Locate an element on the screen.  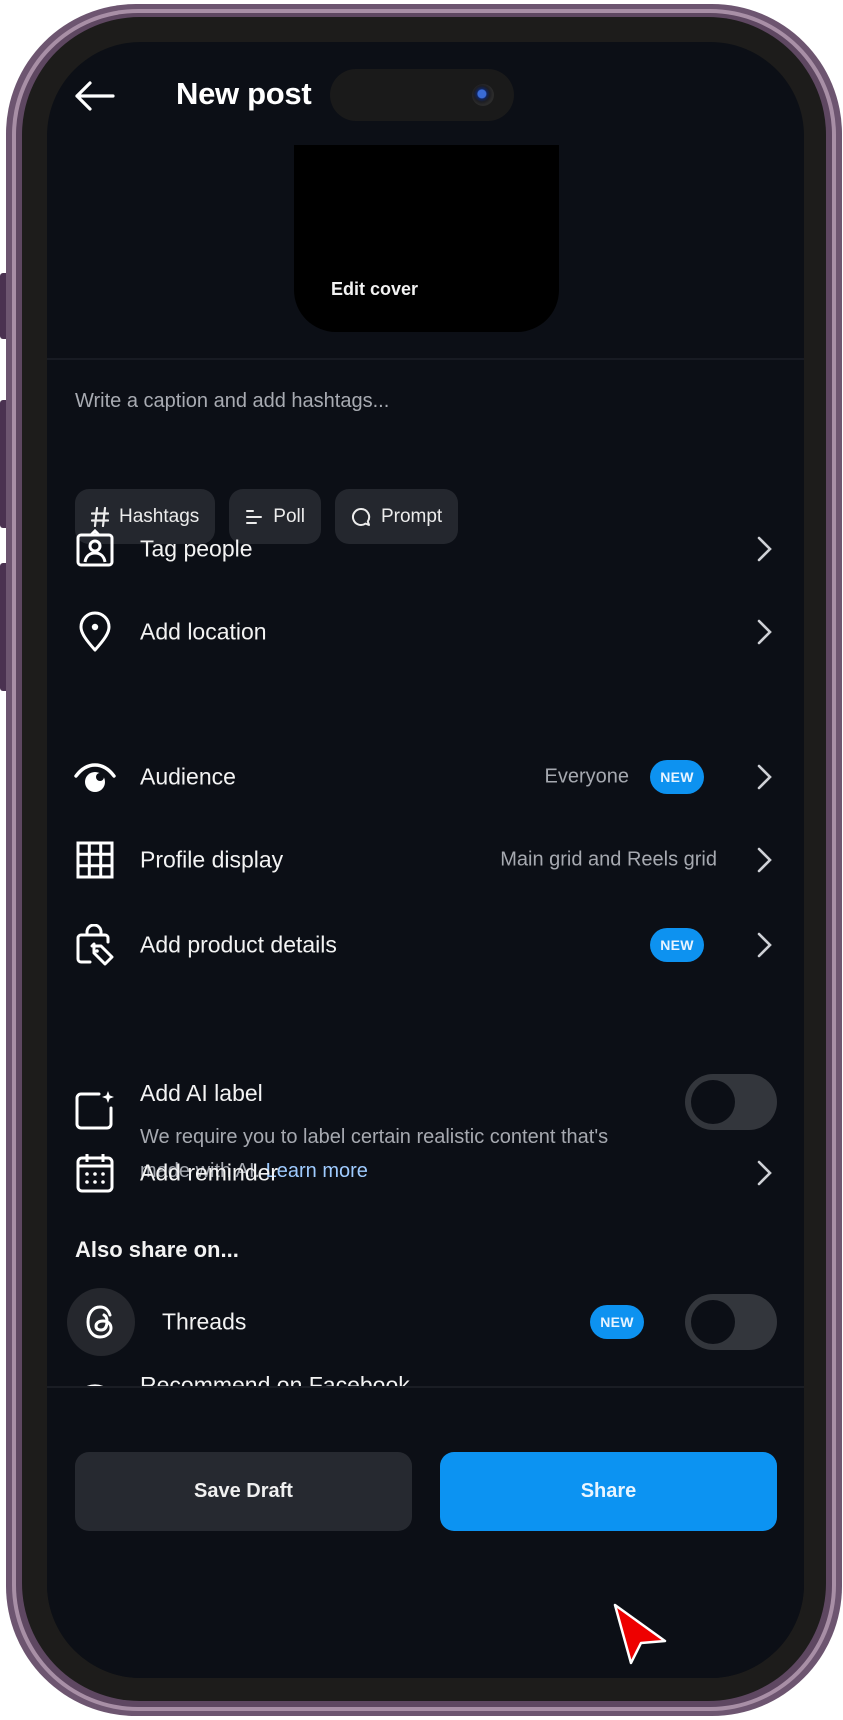
ai-label-title: Add AI label is located at coordinates (201, 1093).